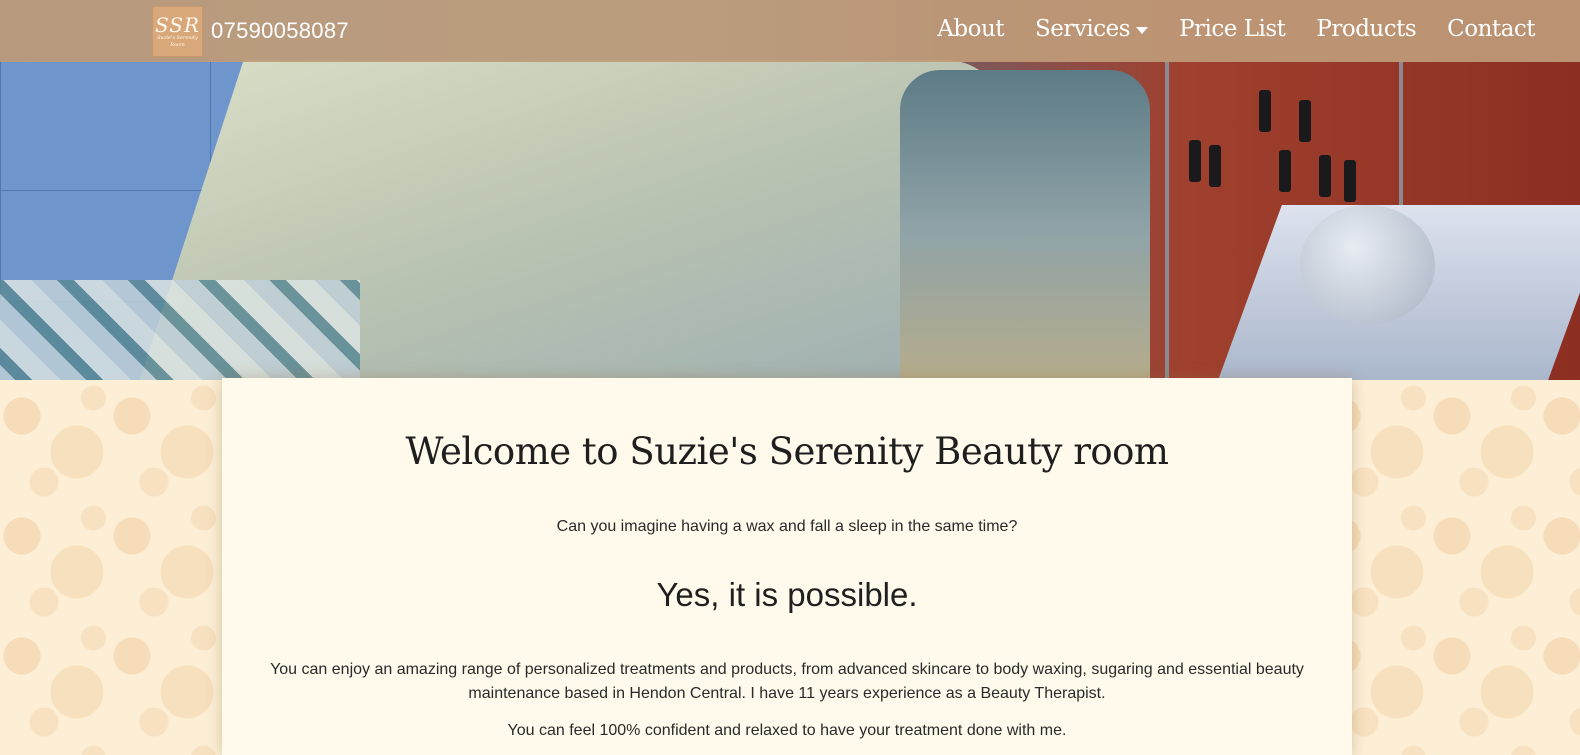  I want to click on nav-link-products: Products, so click(1366, 29).